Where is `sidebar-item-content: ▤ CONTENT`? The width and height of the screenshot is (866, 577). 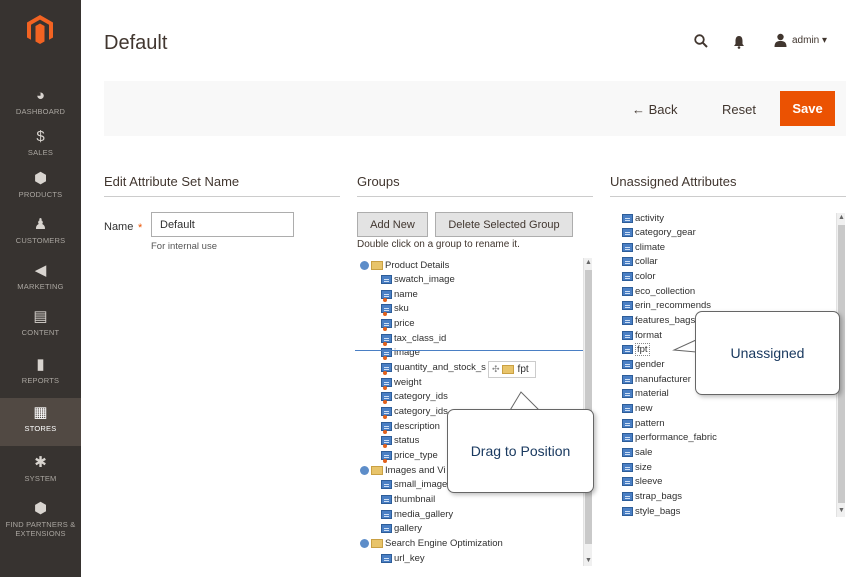
sidebar-item-content: ▤ CONTENT is located at coordinates (40, 331).